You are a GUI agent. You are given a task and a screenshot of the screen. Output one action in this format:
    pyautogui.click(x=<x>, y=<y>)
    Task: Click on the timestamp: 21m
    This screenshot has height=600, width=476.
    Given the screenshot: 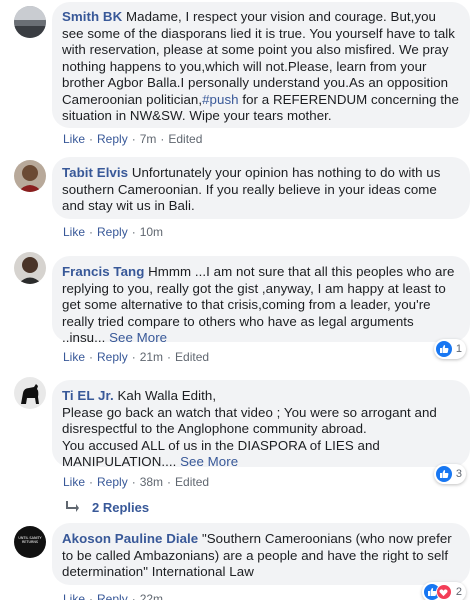 What is the action you would take?
    pyautogui.click(x=151, y=357)
    